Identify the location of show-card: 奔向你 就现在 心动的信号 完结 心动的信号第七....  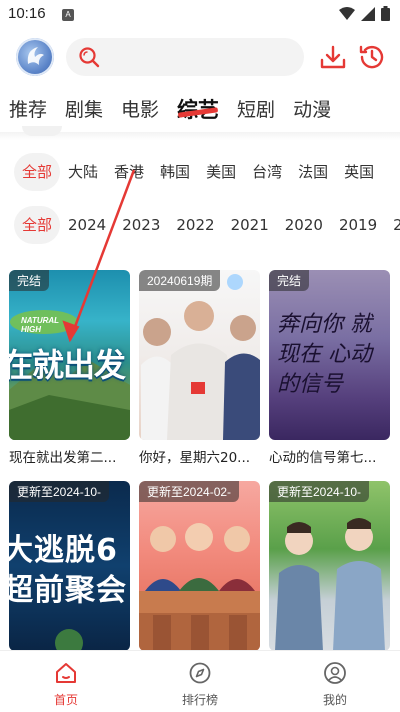
(329, 368).